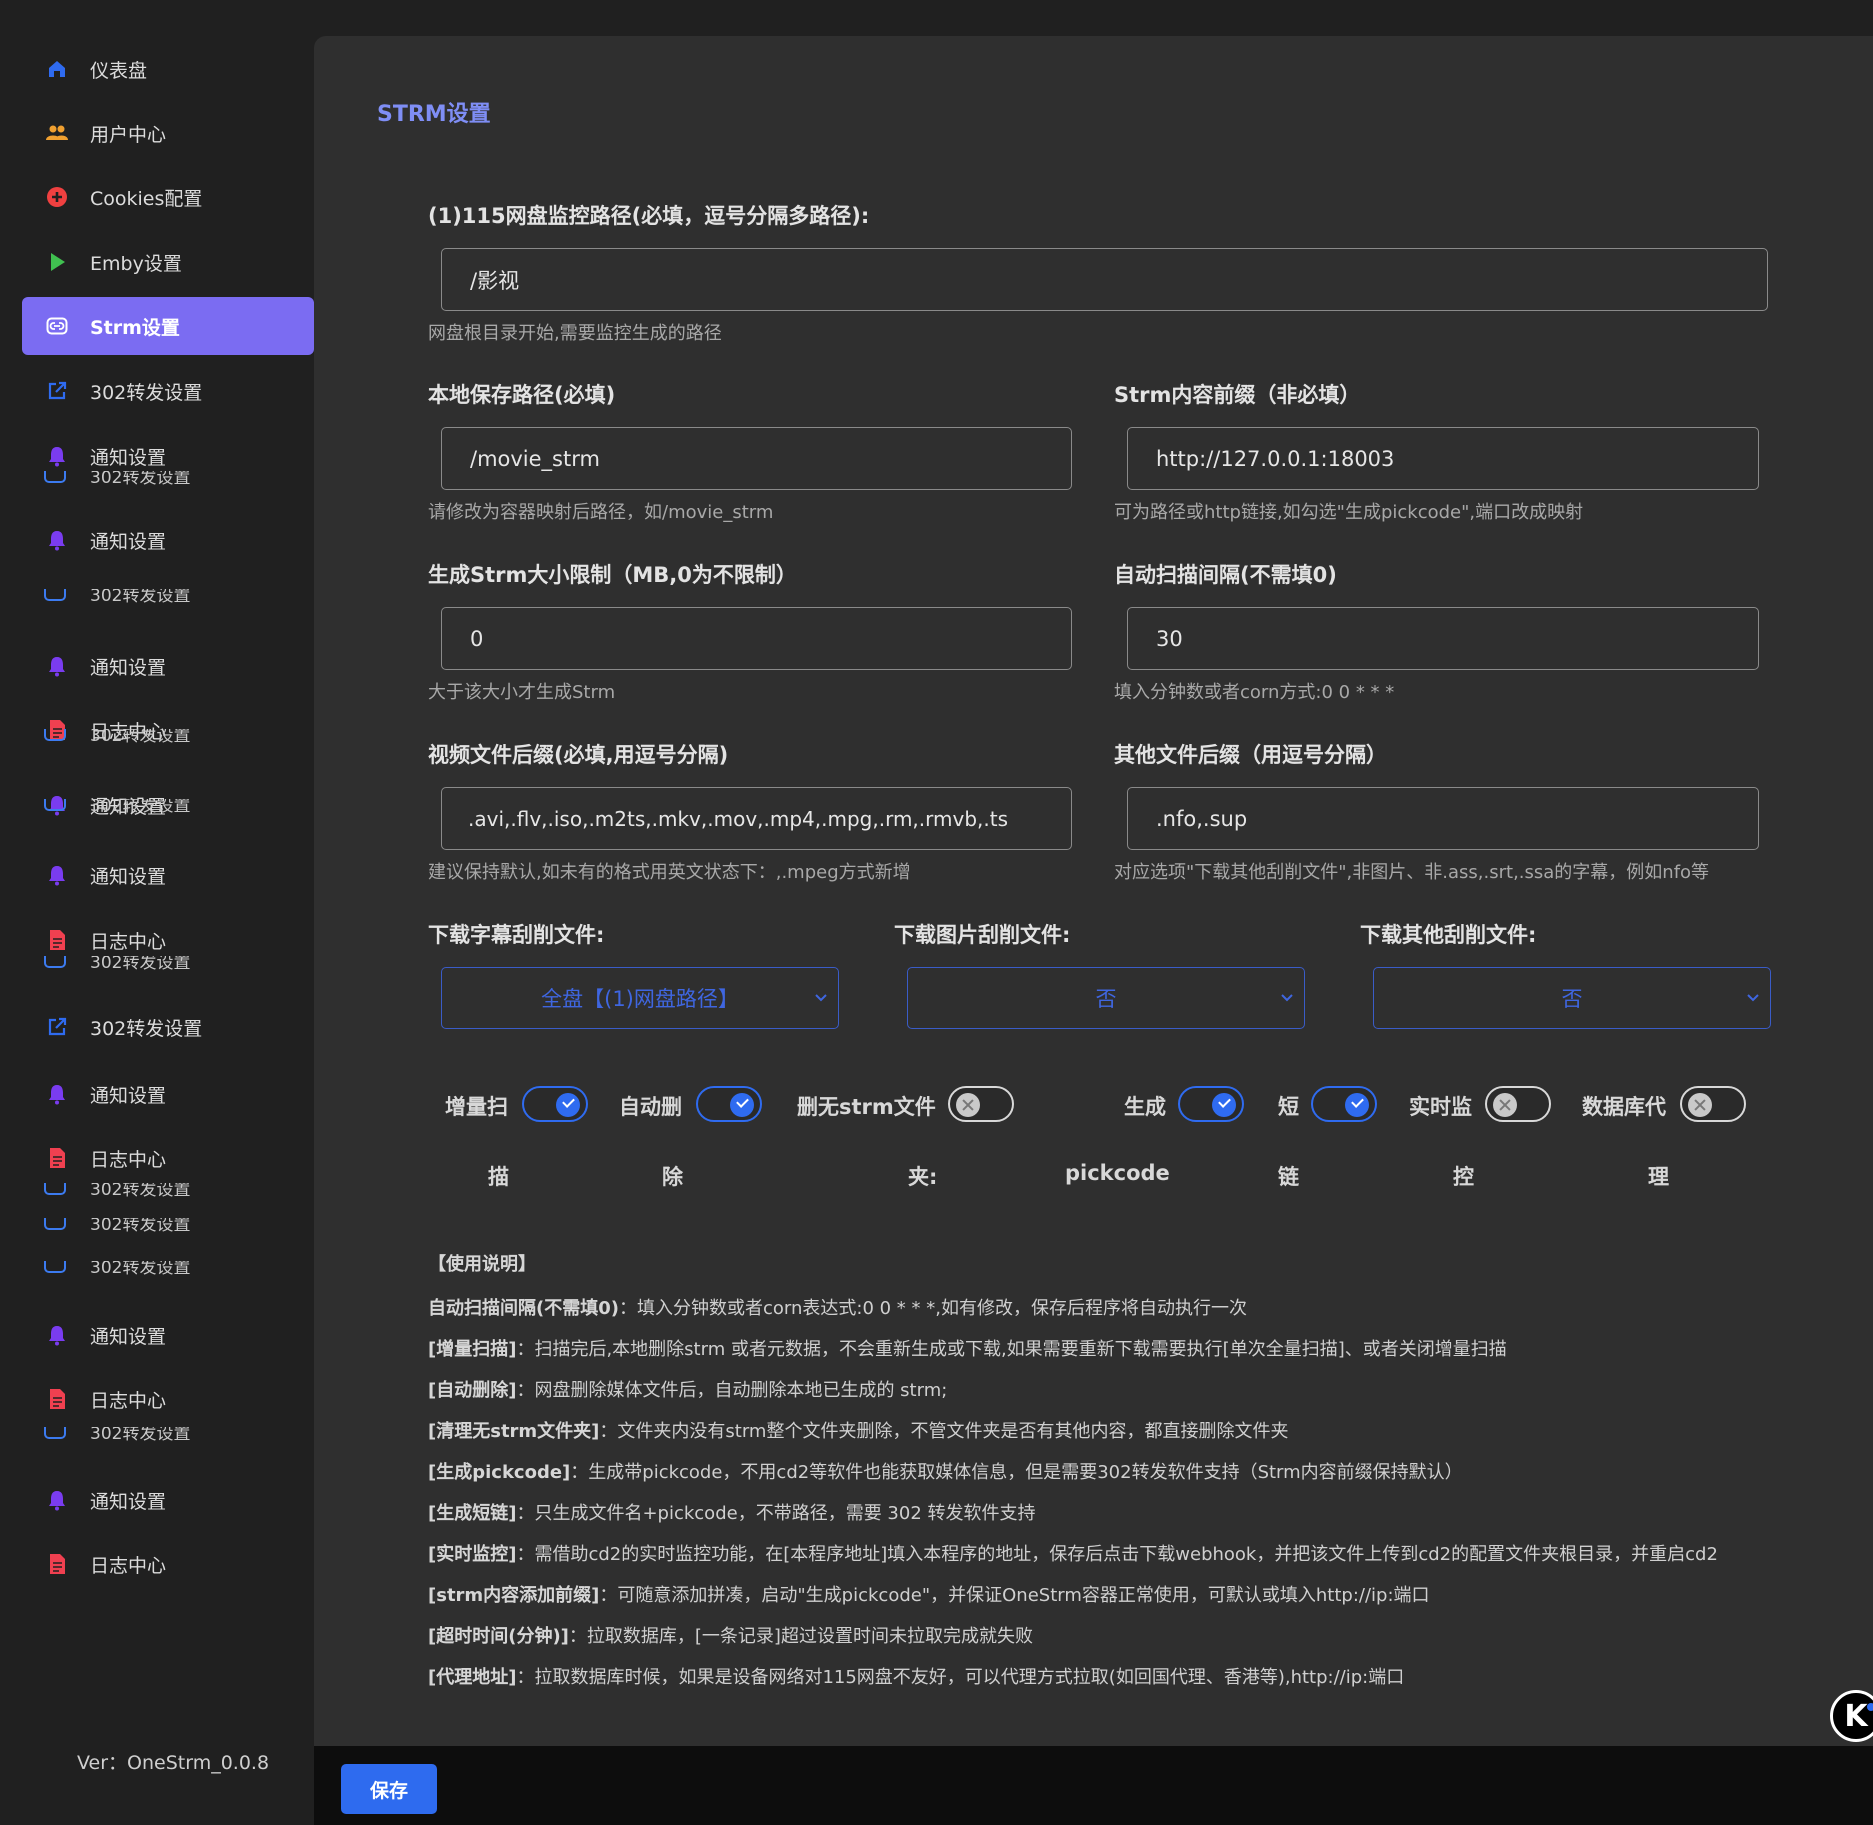 The height and width of the screenshot is (1825, 1873). I want to click on incremental-scan-toggle, so click(555, 1104).